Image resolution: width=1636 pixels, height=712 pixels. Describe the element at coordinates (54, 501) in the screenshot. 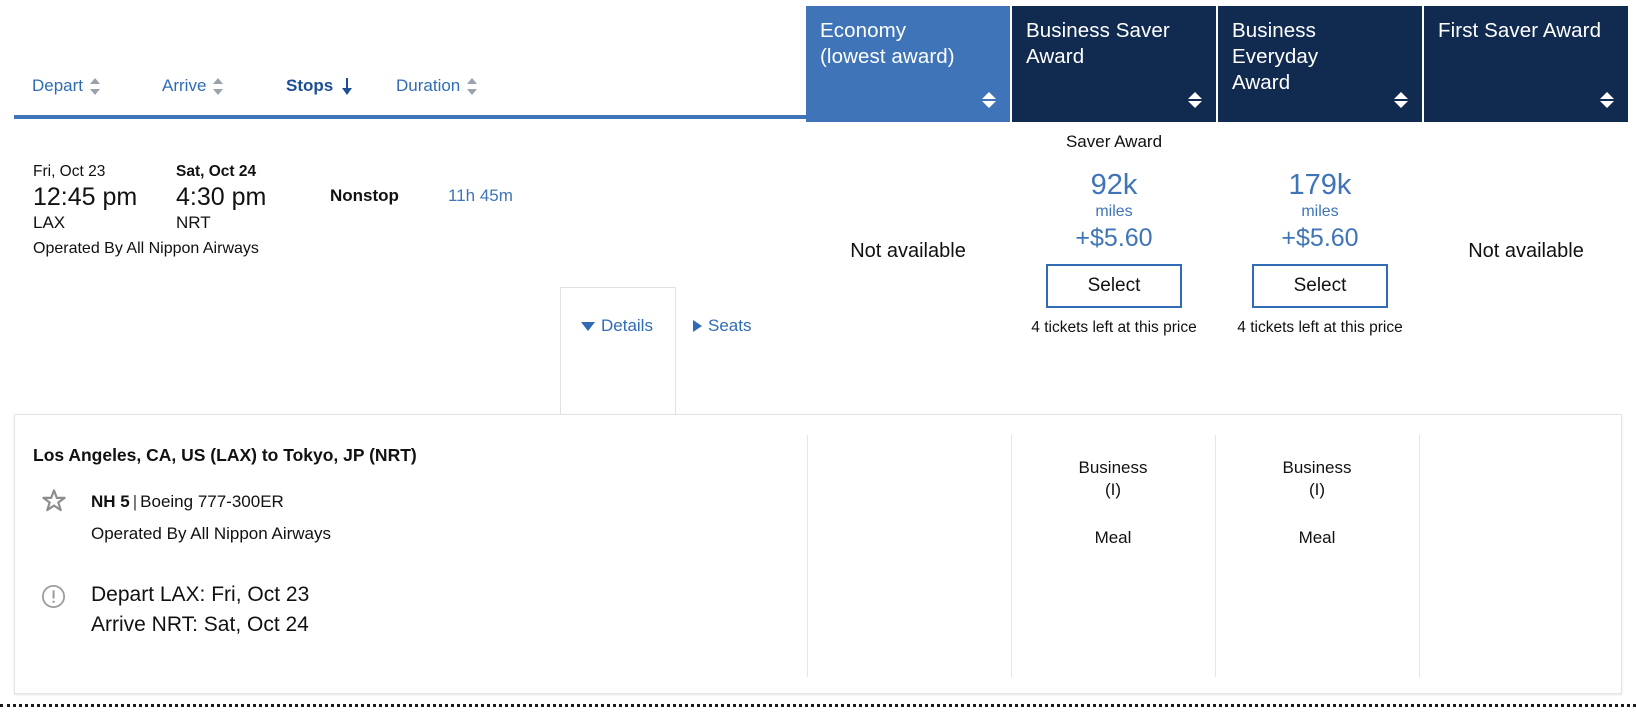

I see `star-alliance-icon` at that location.